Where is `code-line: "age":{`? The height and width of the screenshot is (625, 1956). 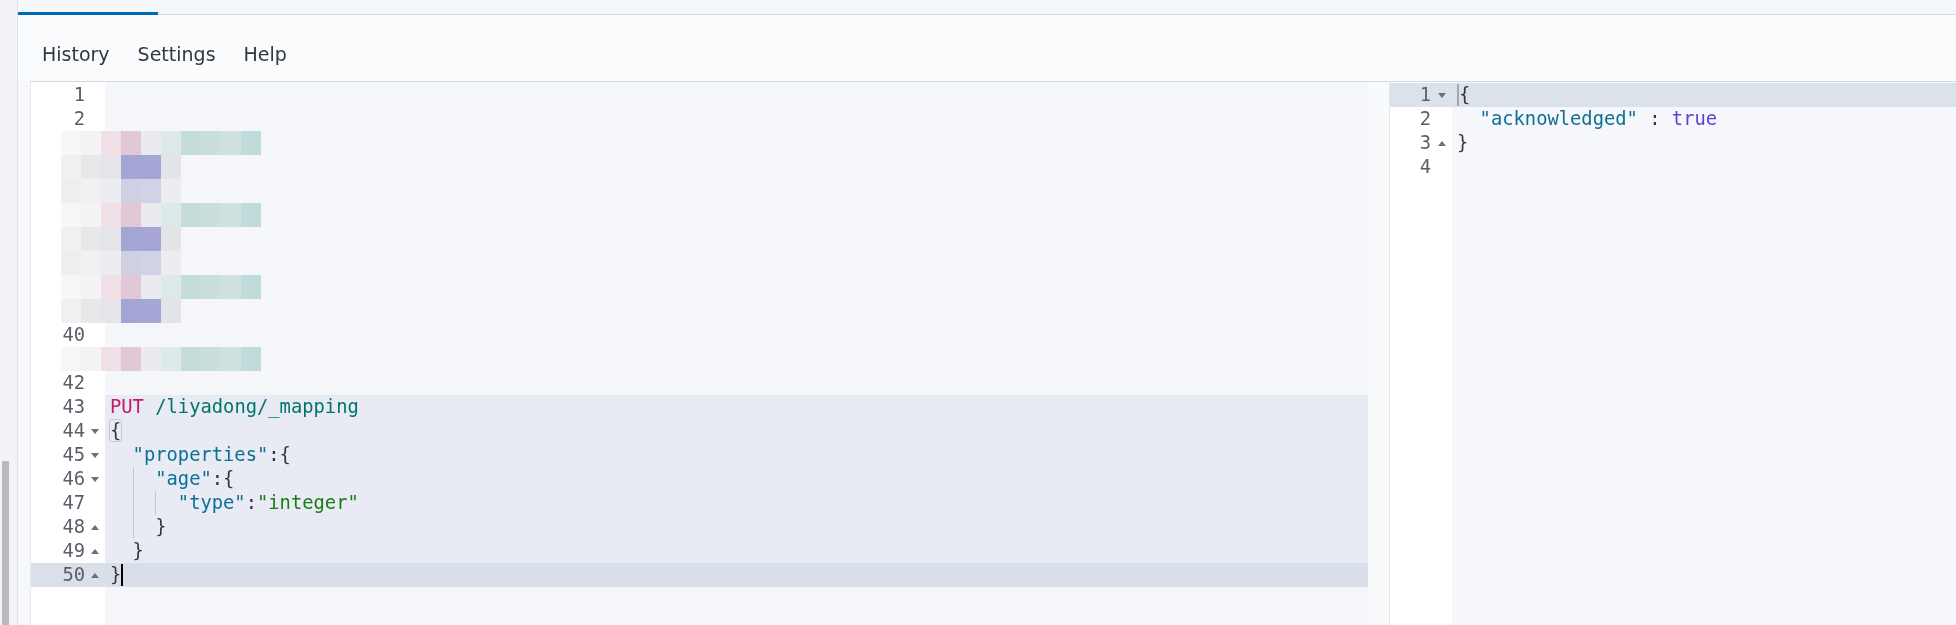 code-line: "age":{ is located at coordinates (195, 479).